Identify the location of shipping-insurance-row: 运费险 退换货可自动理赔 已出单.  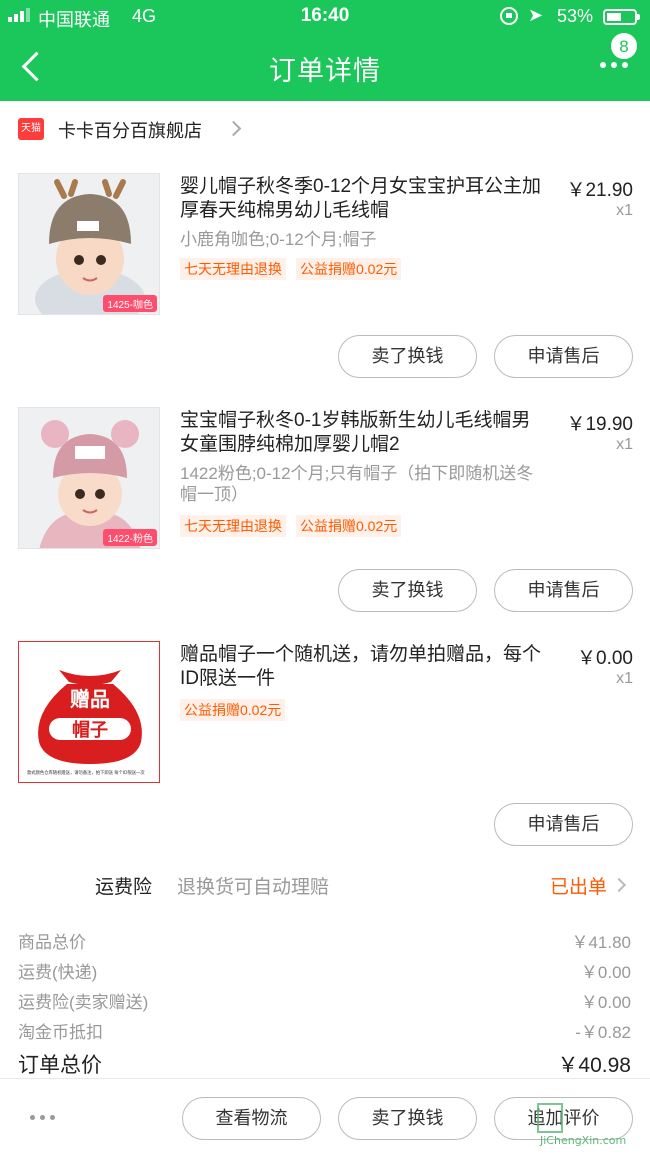
(325, 884).